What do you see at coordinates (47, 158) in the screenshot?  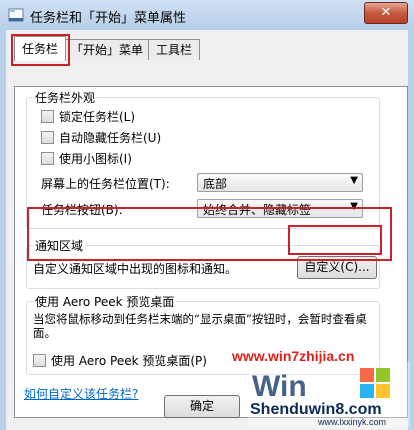 I see `small-icons-checkbox` at bounding box center [47, 158].